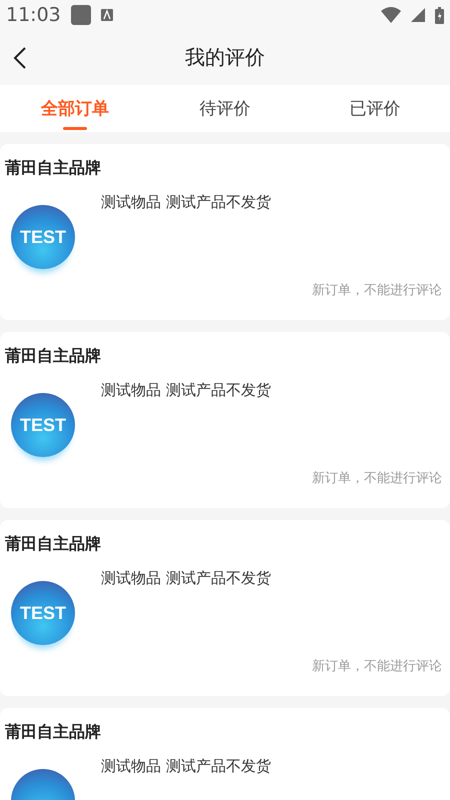  I want to click on status-time: 11:03, so click(33, 15).